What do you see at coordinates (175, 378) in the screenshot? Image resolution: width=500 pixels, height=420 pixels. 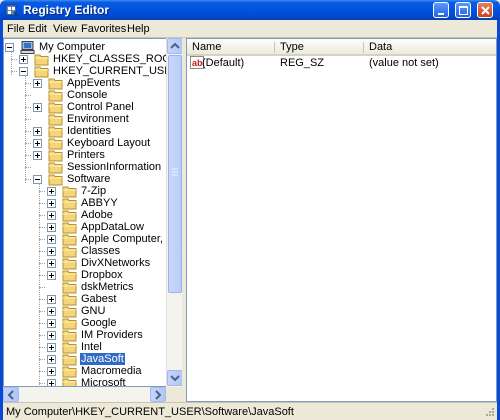 I see `scroll-down-button` at bounding box center [175, 378].